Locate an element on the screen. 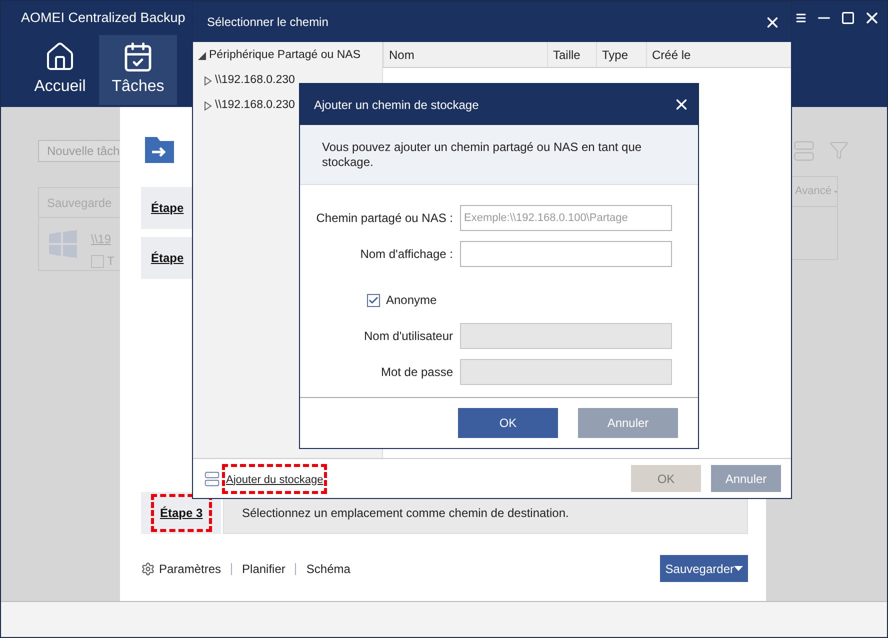  step-description: Sélectionnez un emplacement comme chemin de destination. is located at coordinates (405, 513).